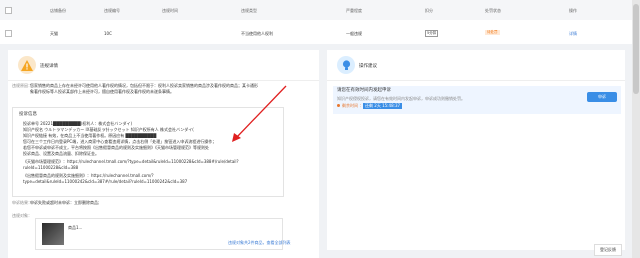  I want to click on warning-icon, so click(27, 65).